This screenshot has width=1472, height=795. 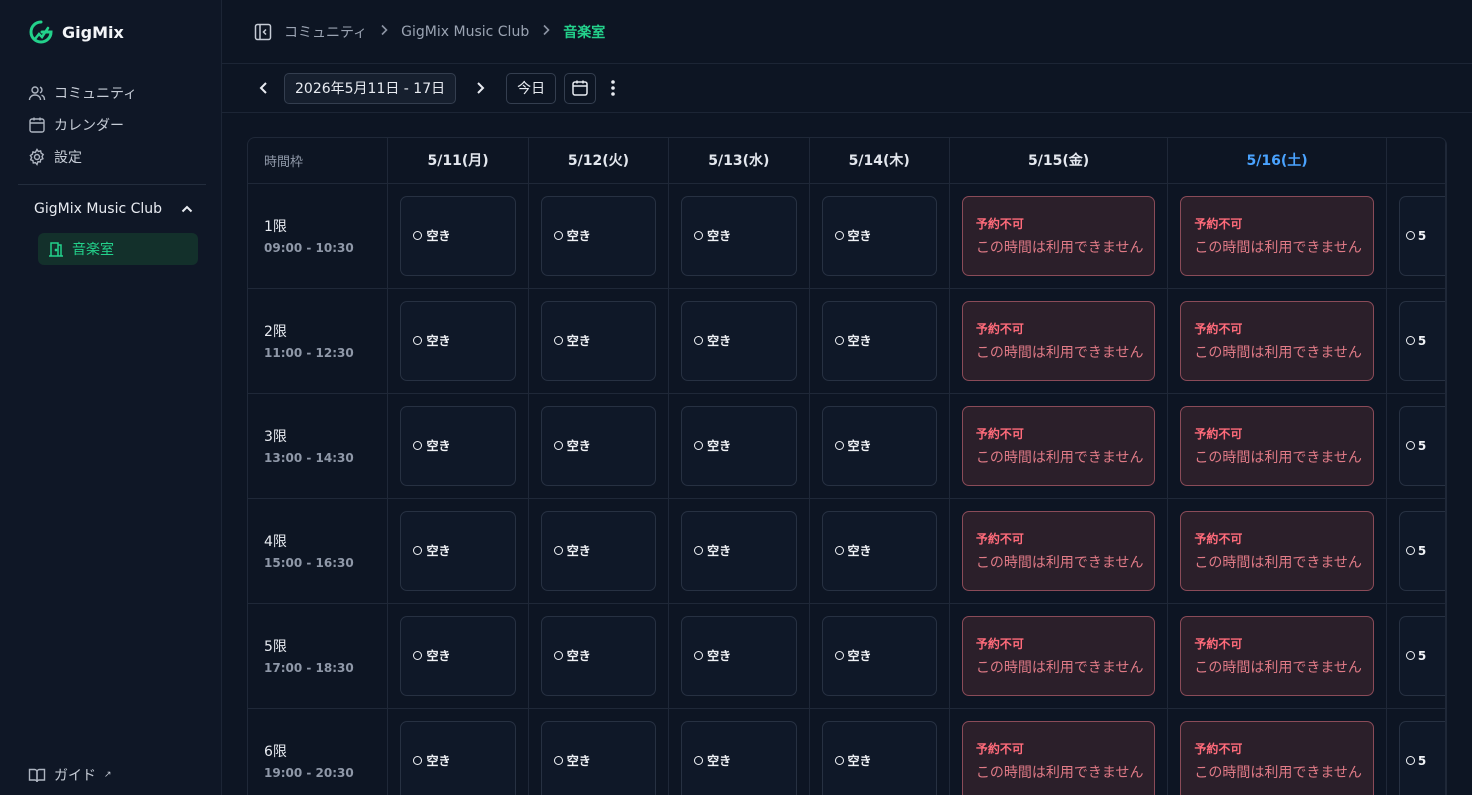 What do you see at coordinates (458, 161) in the screenshot?
I see `day-header: 5/11(月)` at bounding box center [458, 161].